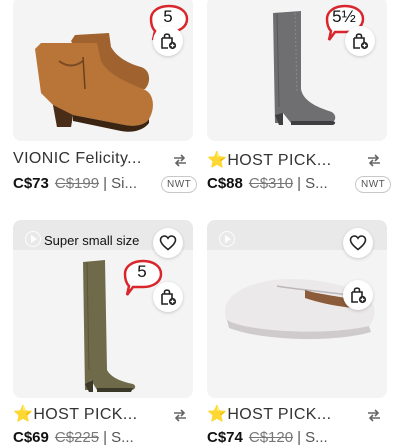 The height and width of the screenshot is (446, 400). Describe the element at coordinates (271, 183) in the screenshot. I see `original-price: C$310` at that location.